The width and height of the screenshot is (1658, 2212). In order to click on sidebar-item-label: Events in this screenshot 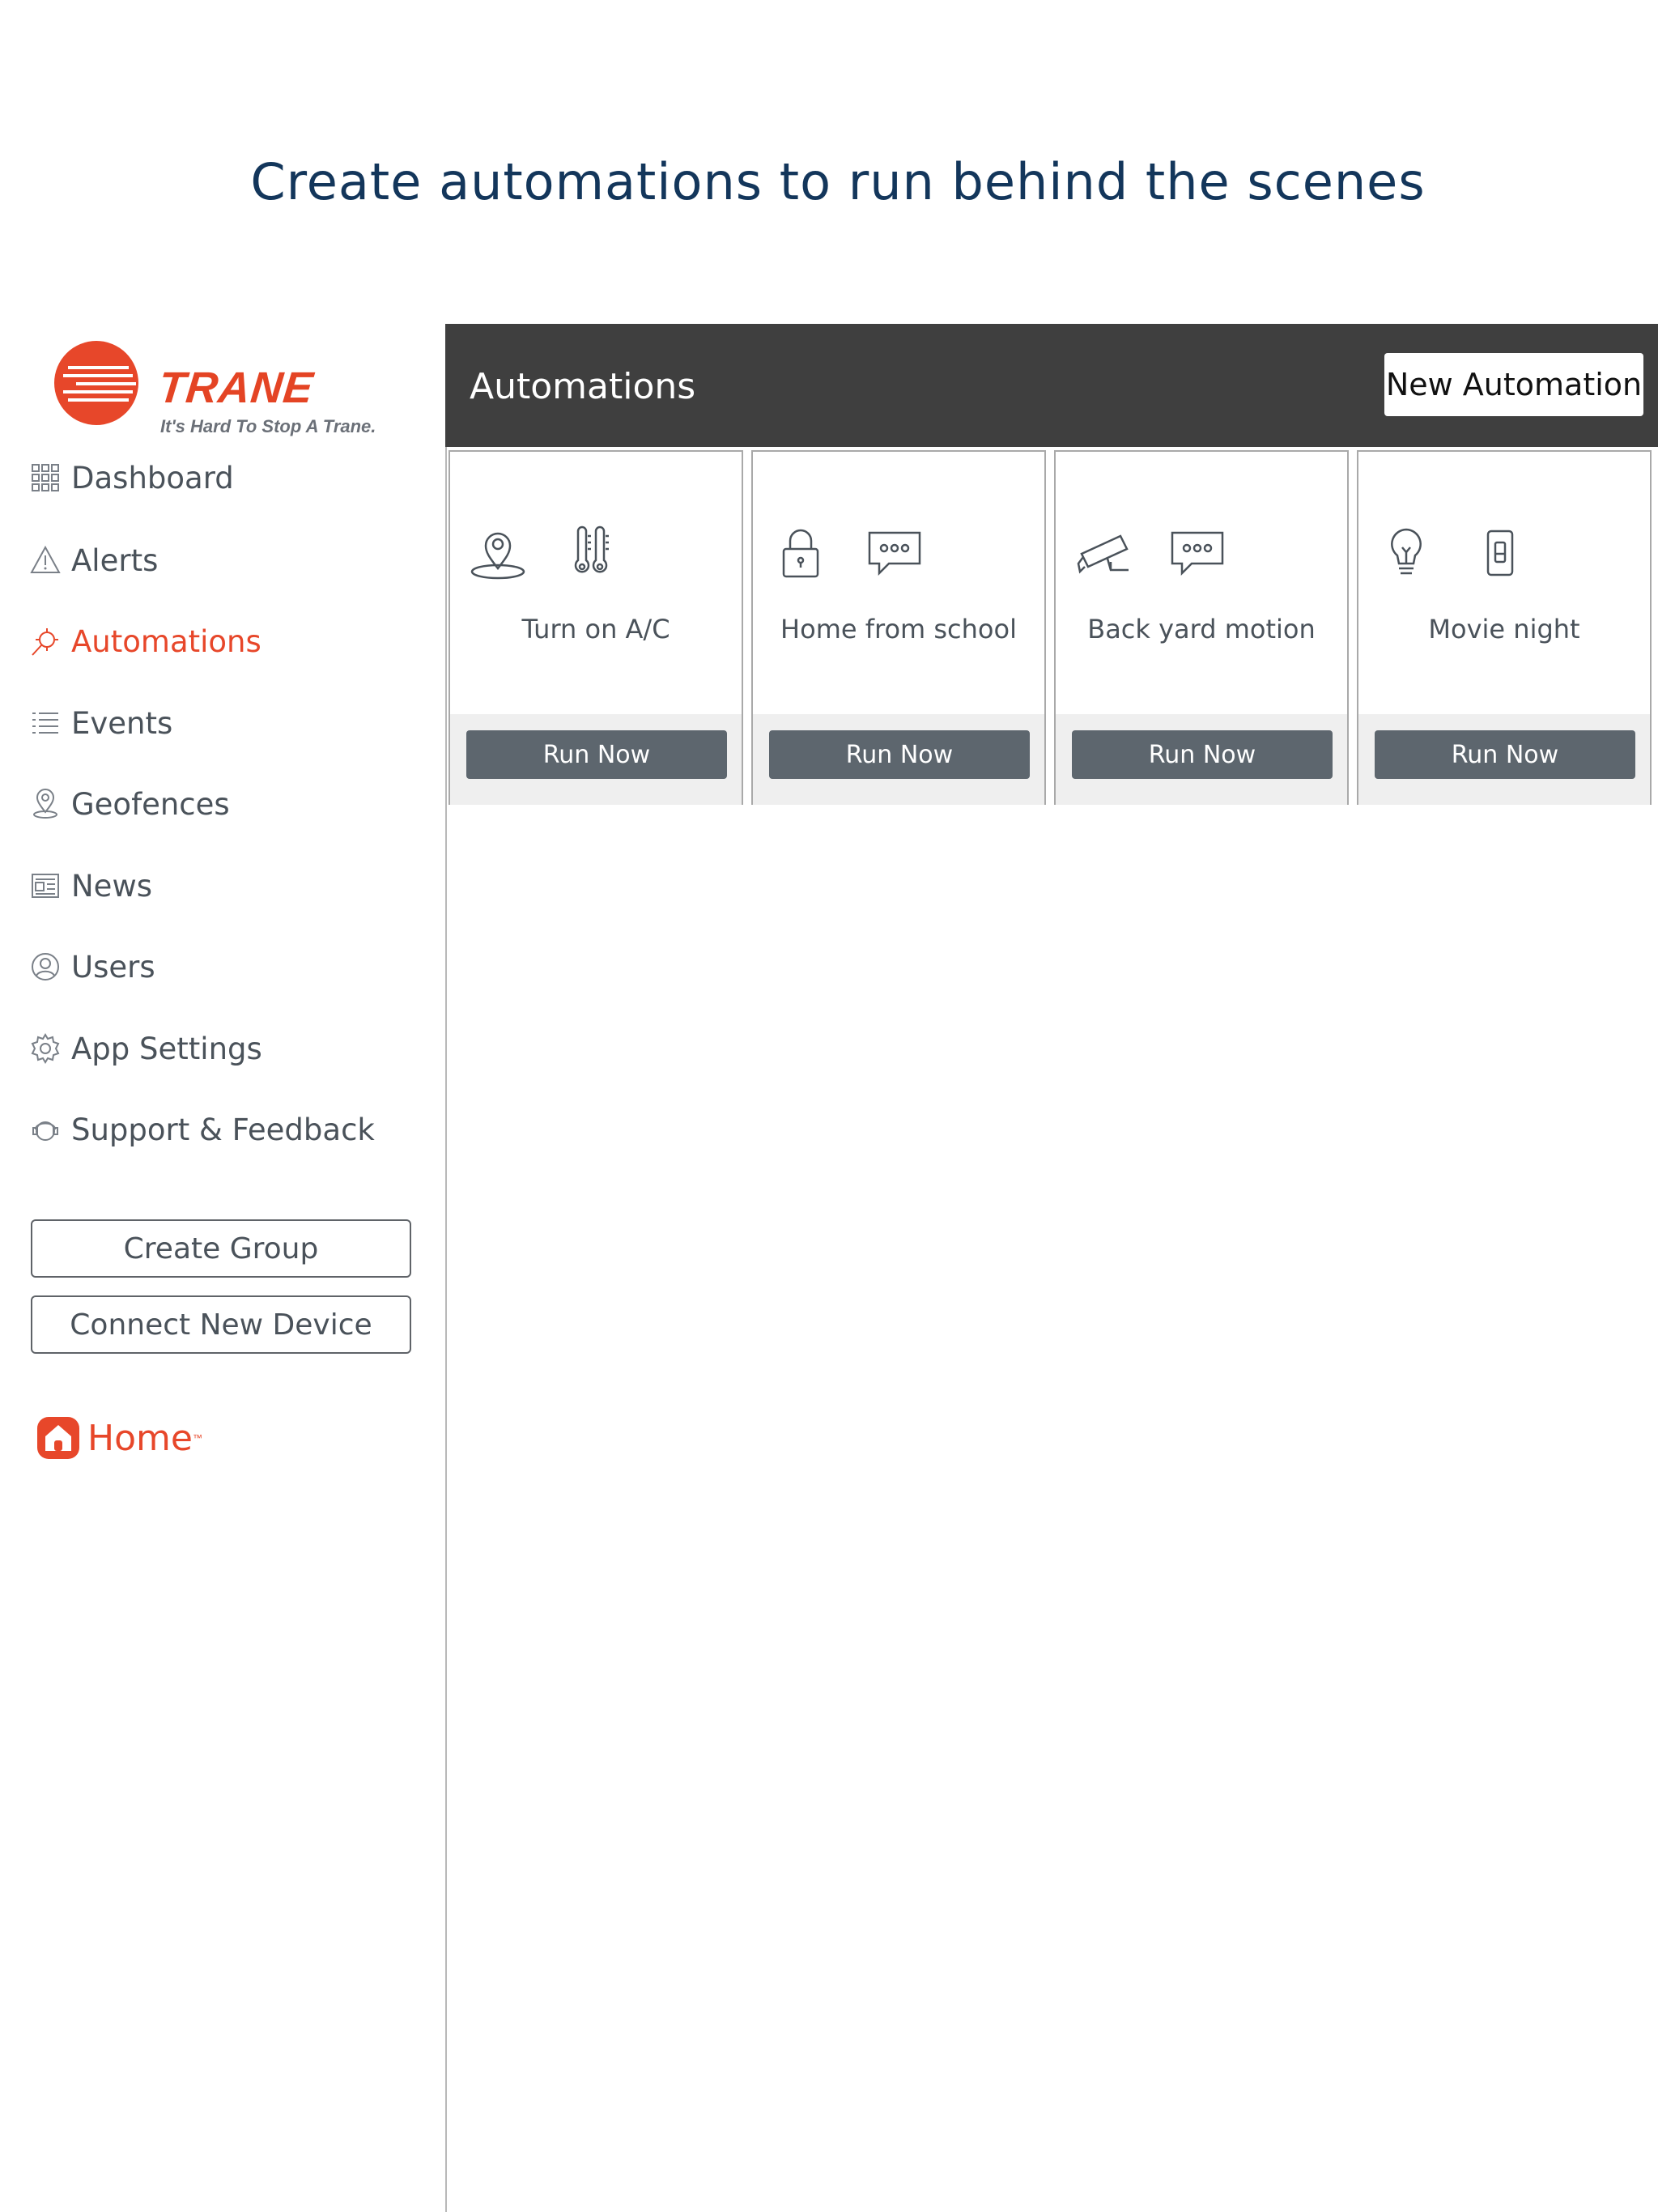, I will do `click(122, 723)`.